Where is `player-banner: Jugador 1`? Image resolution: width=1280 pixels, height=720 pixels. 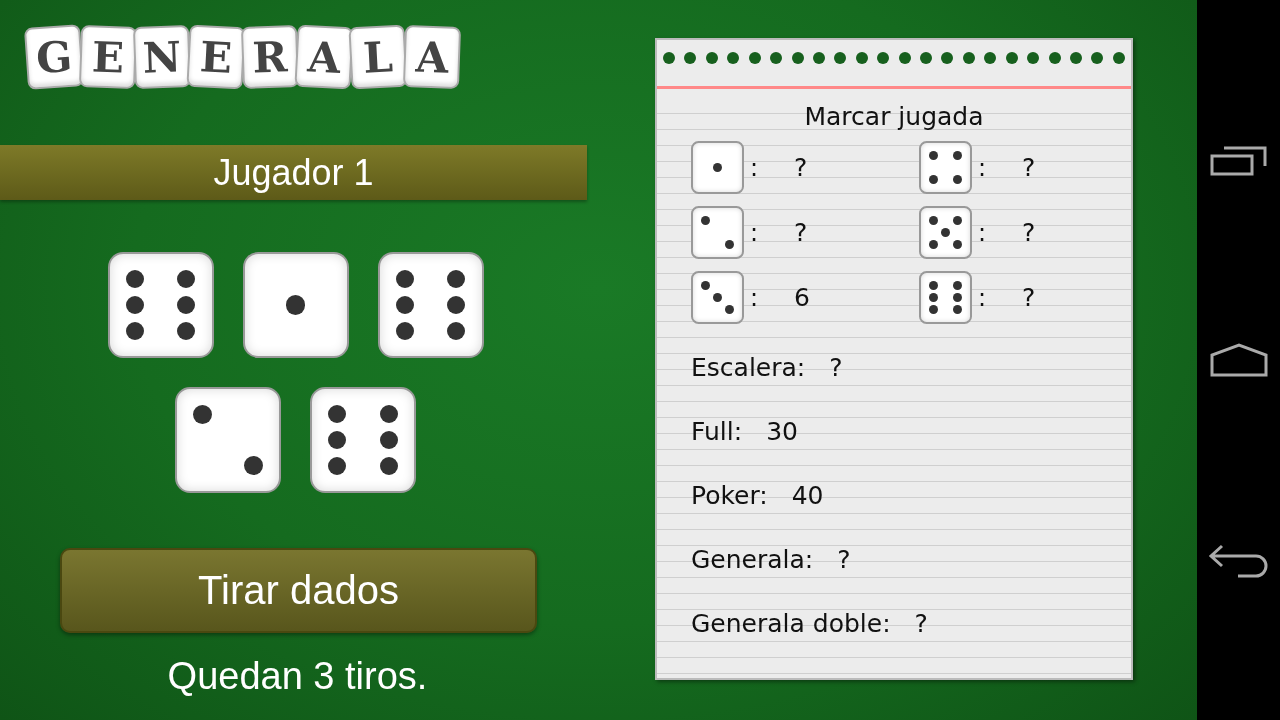 player-banner: Jugador 1 is located at coordinates (293, 172).